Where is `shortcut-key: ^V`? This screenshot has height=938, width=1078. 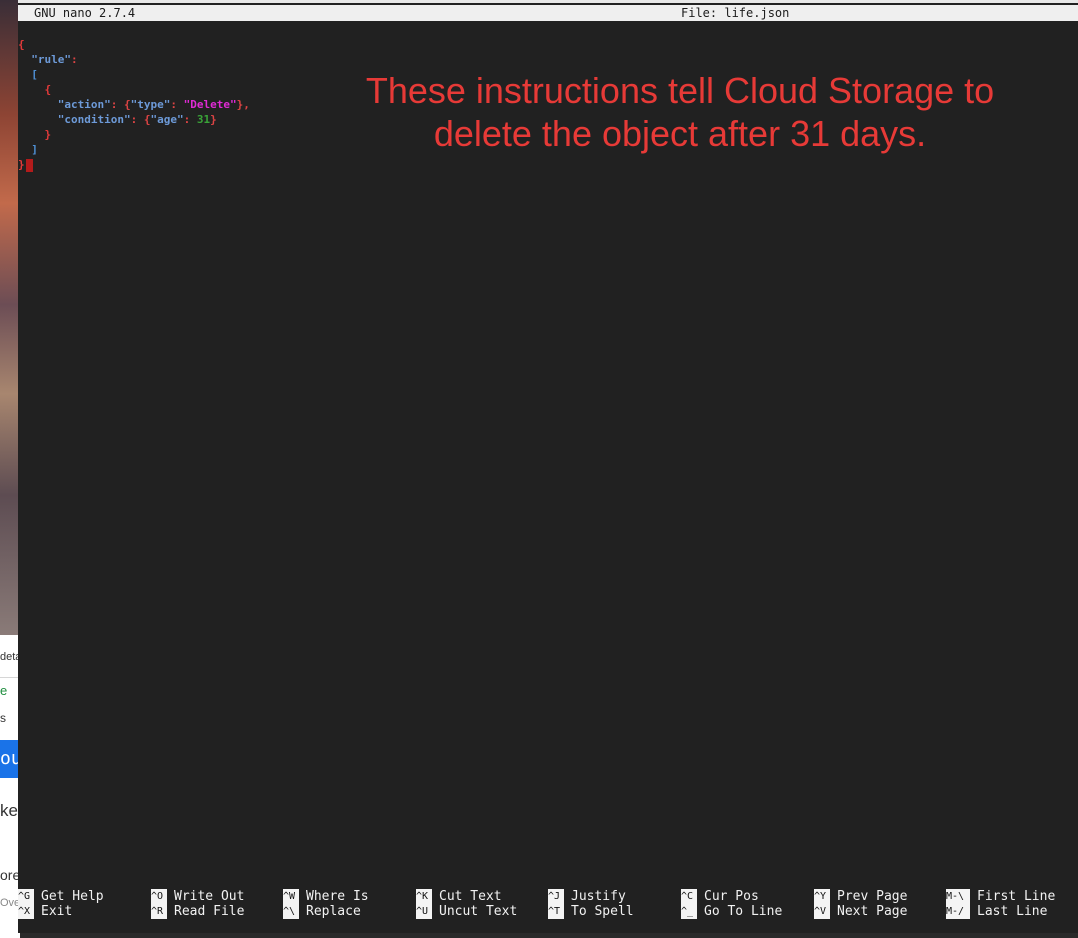 shortcut-key: ^V is located at coordinates (822, 911).